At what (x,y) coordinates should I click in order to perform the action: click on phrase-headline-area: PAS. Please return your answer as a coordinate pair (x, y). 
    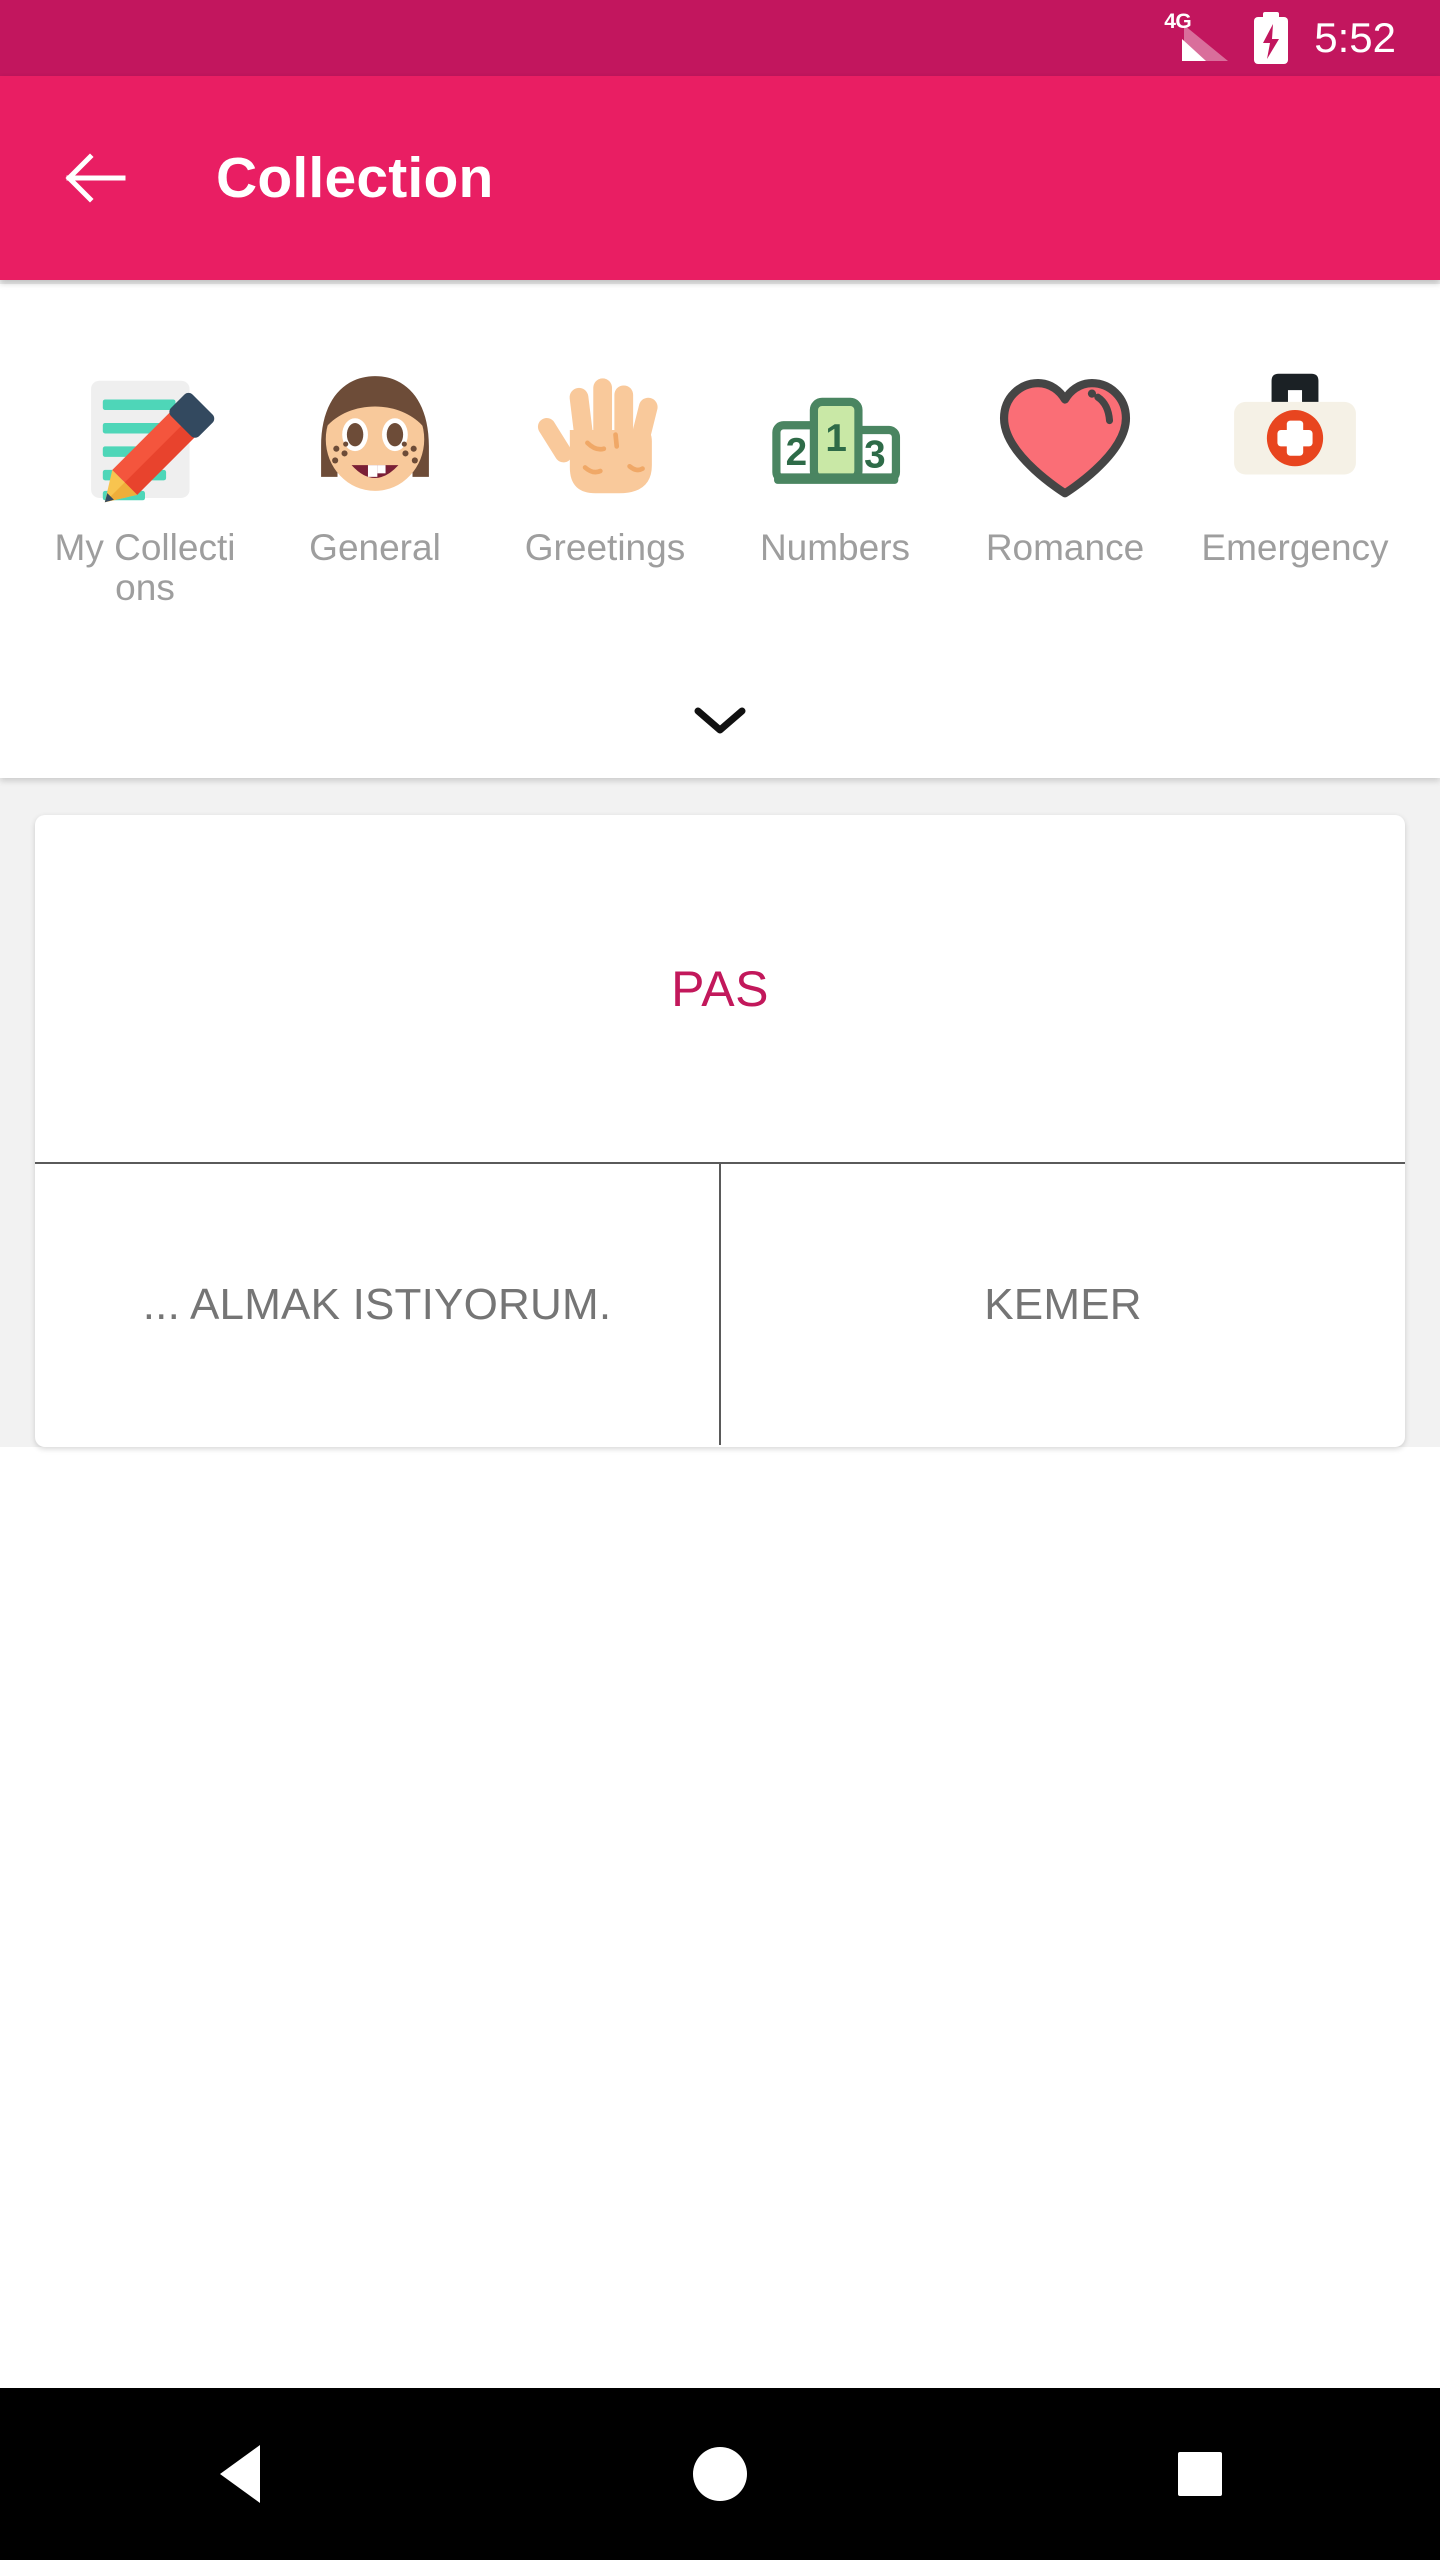
    Looking at the image, I should click on (720, 989).